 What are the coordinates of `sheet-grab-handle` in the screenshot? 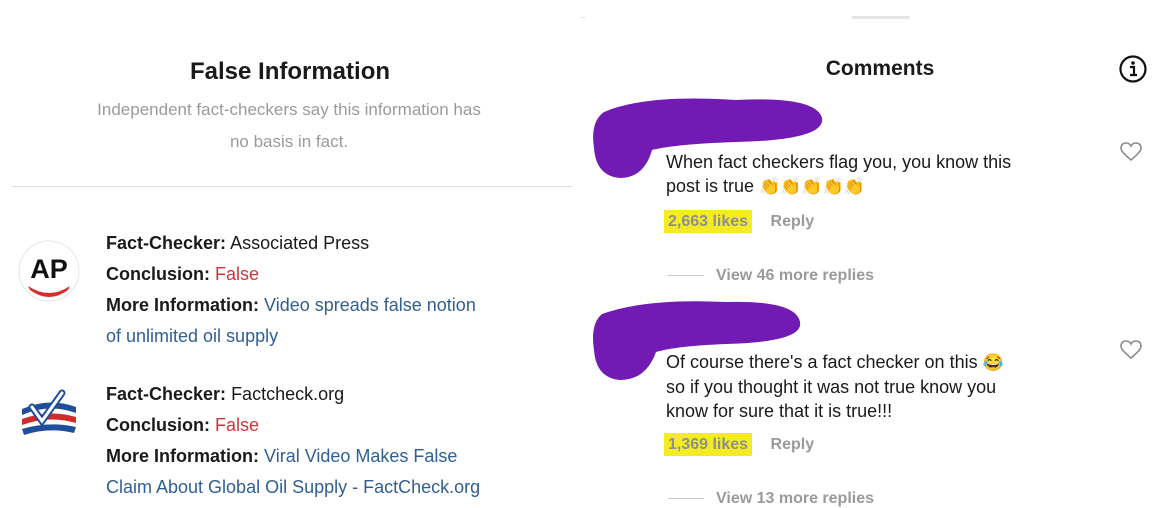 It's located at (881, 17).